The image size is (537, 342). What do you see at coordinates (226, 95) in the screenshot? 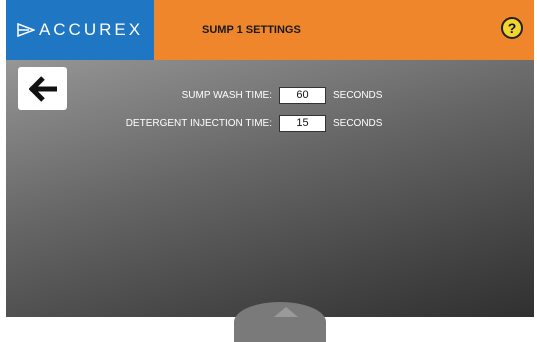
I see `sump-wash-time-label: SUMP WASH TIME:` at bounding box center [226, 95].